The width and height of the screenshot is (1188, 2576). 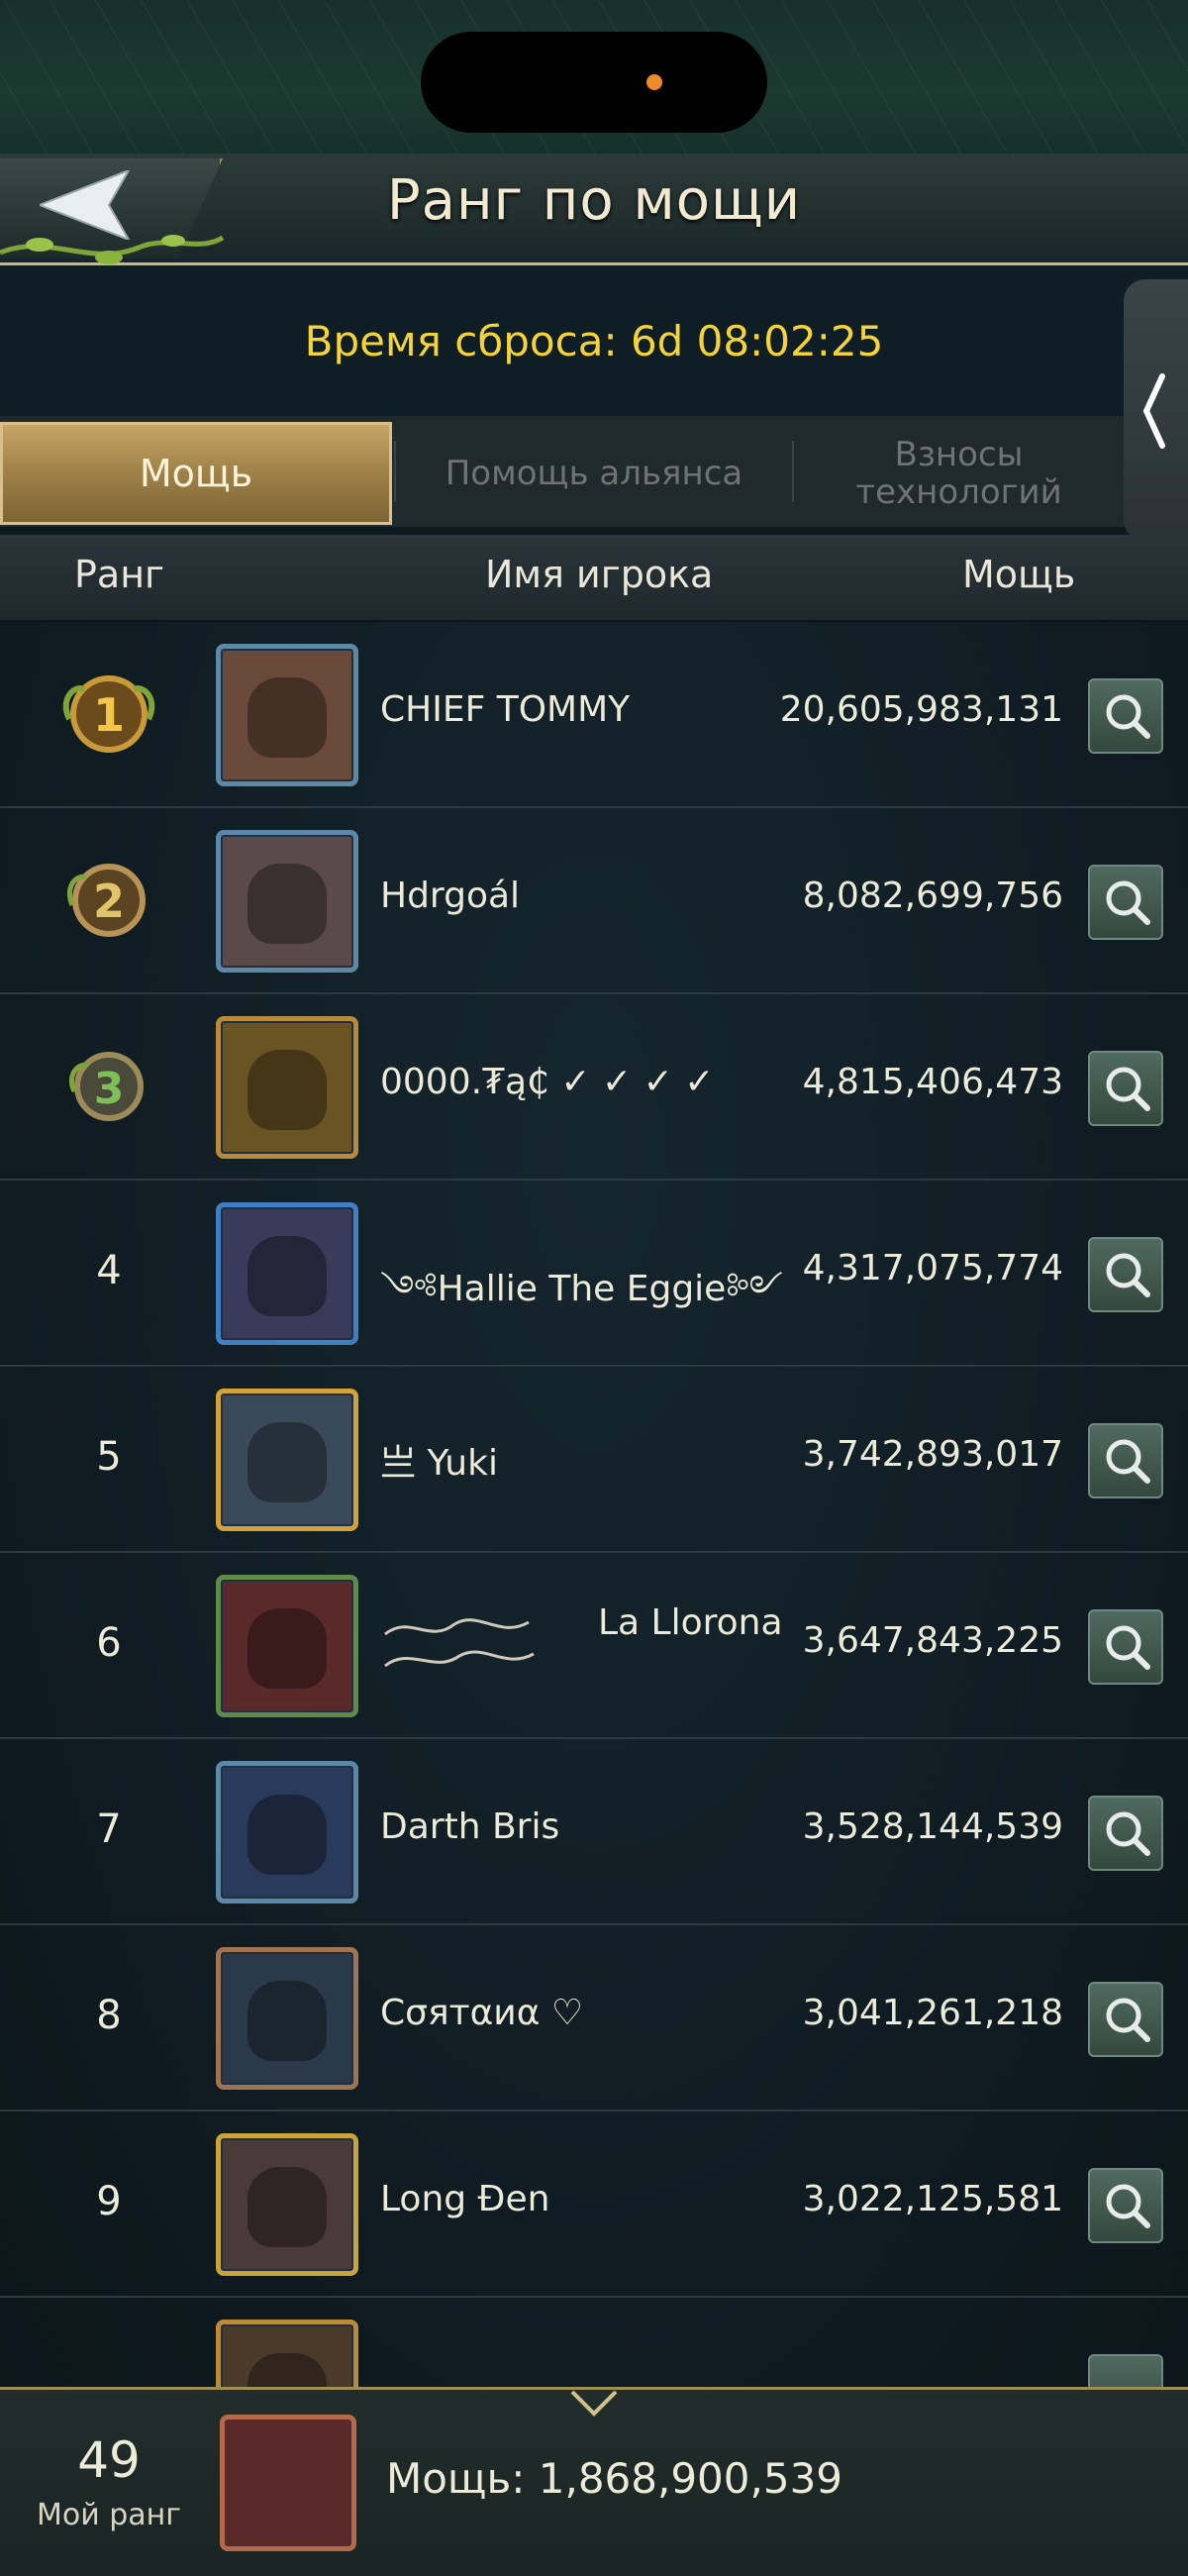 I want to click on player-name: Darth Bris, so click(x=470, y=1826).